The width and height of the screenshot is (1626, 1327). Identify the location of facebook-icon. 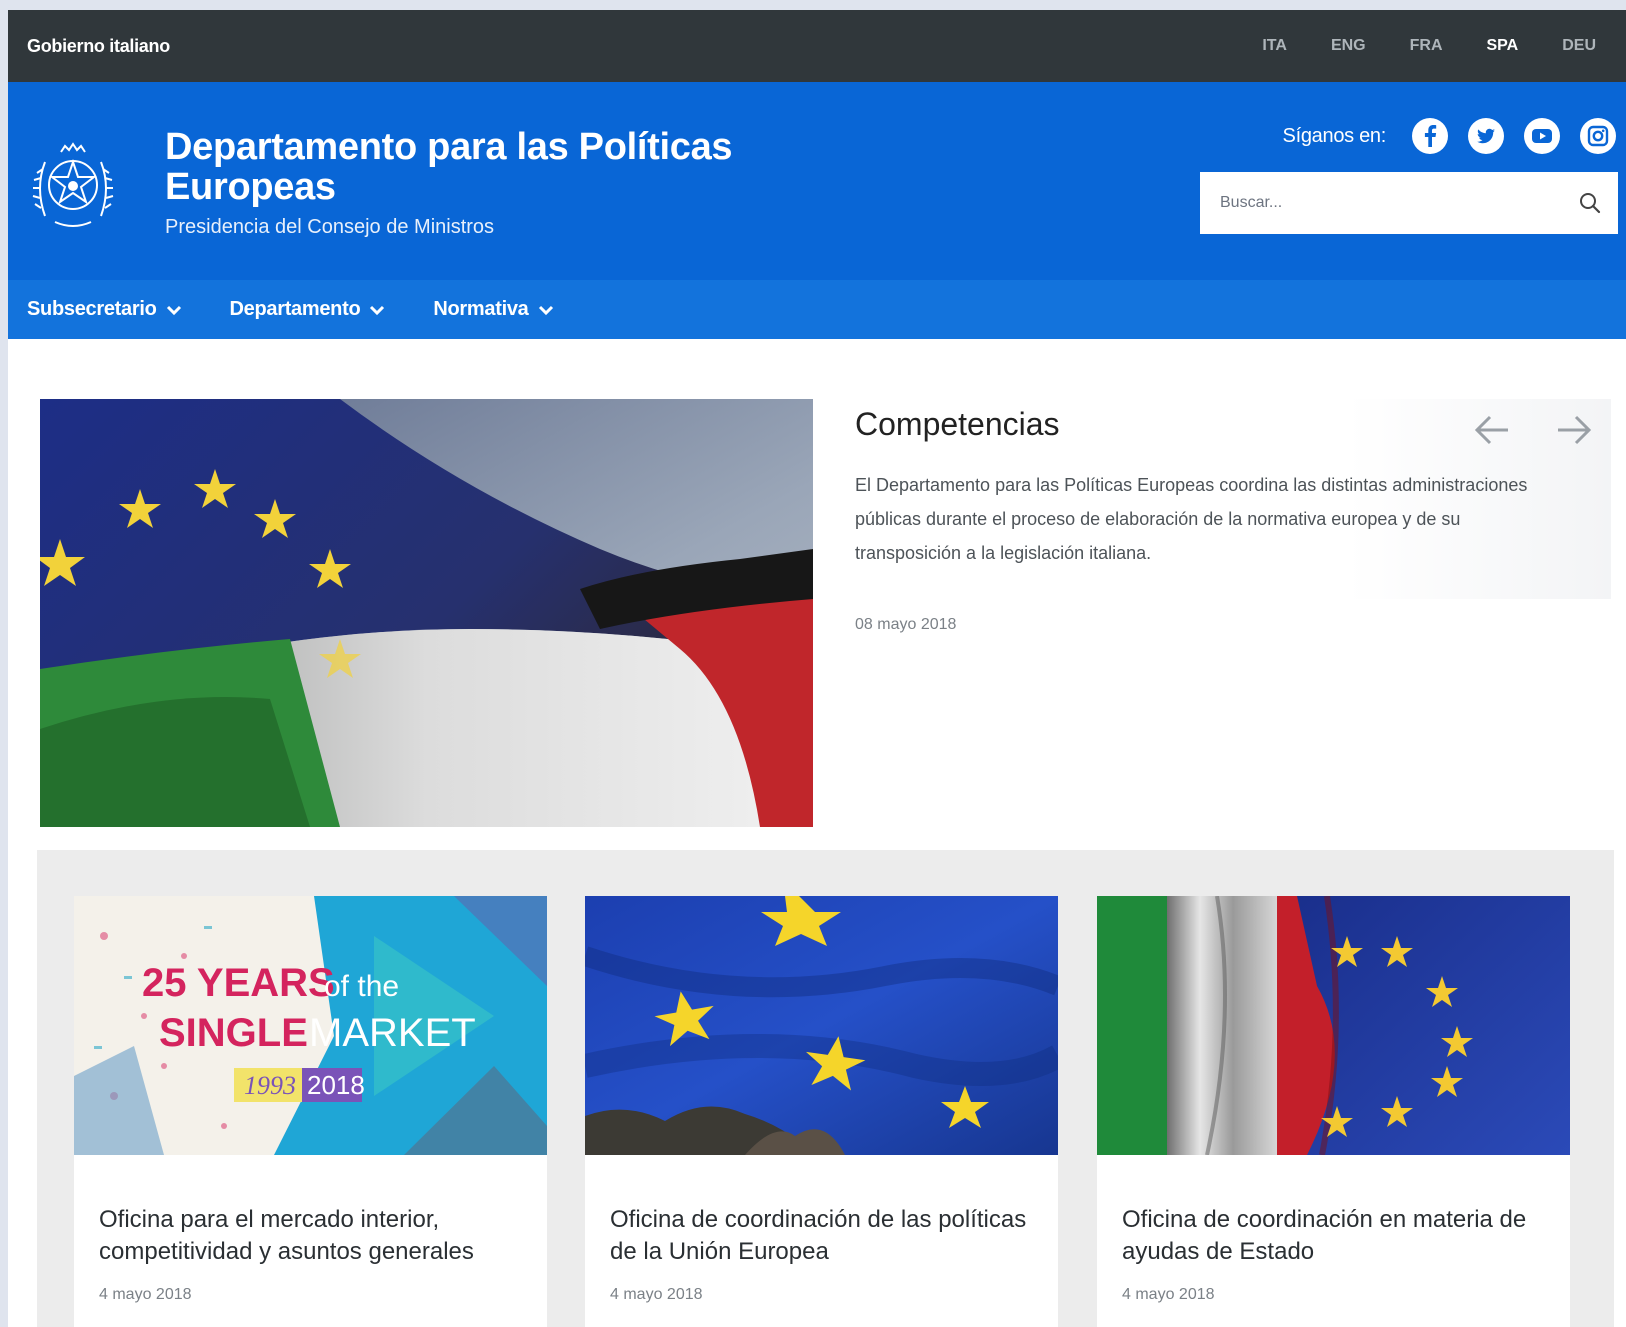
(1430, 136).